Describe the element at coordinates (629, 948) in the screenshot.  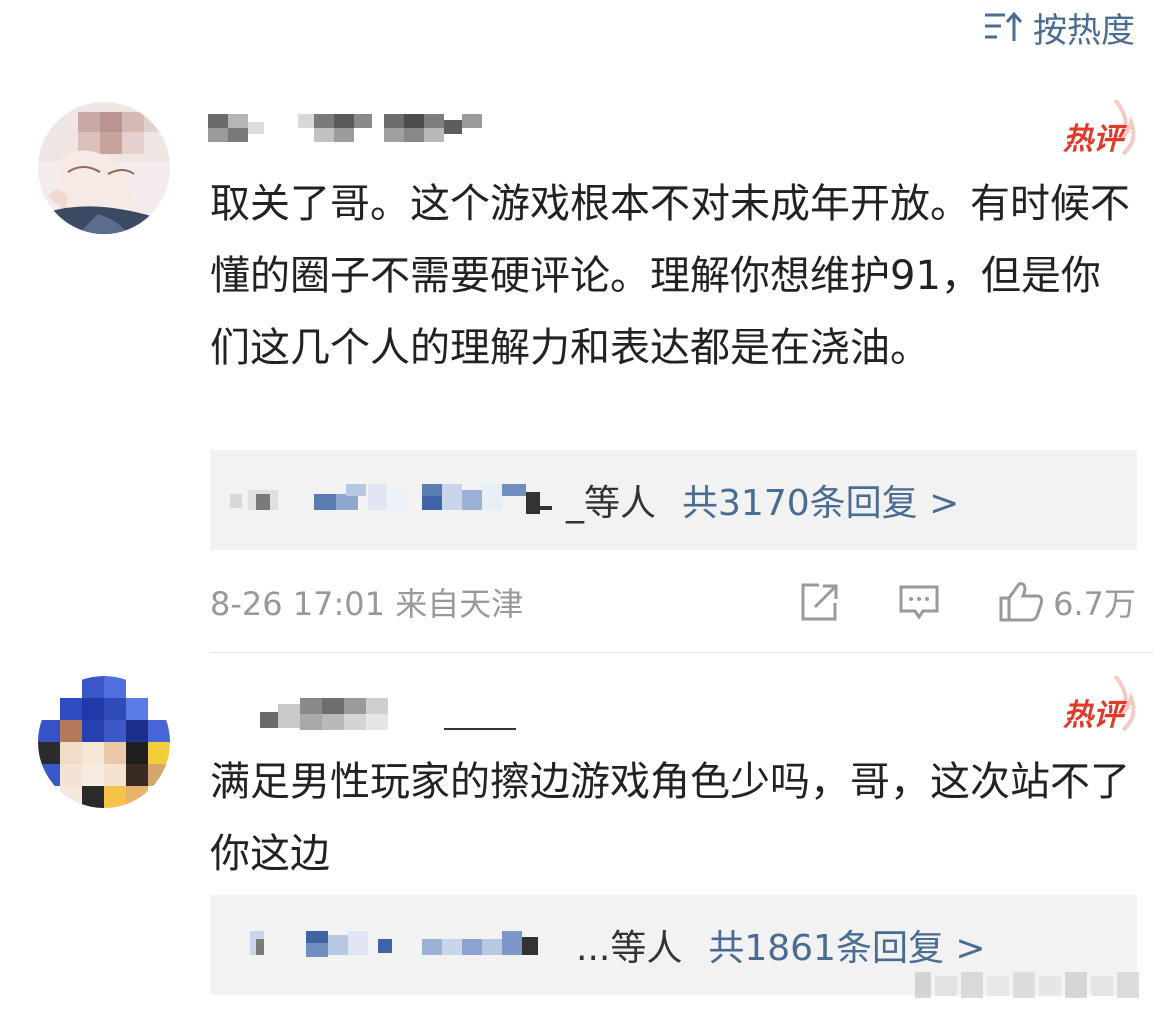
I see `reply-suffix: ...等人` at that location.